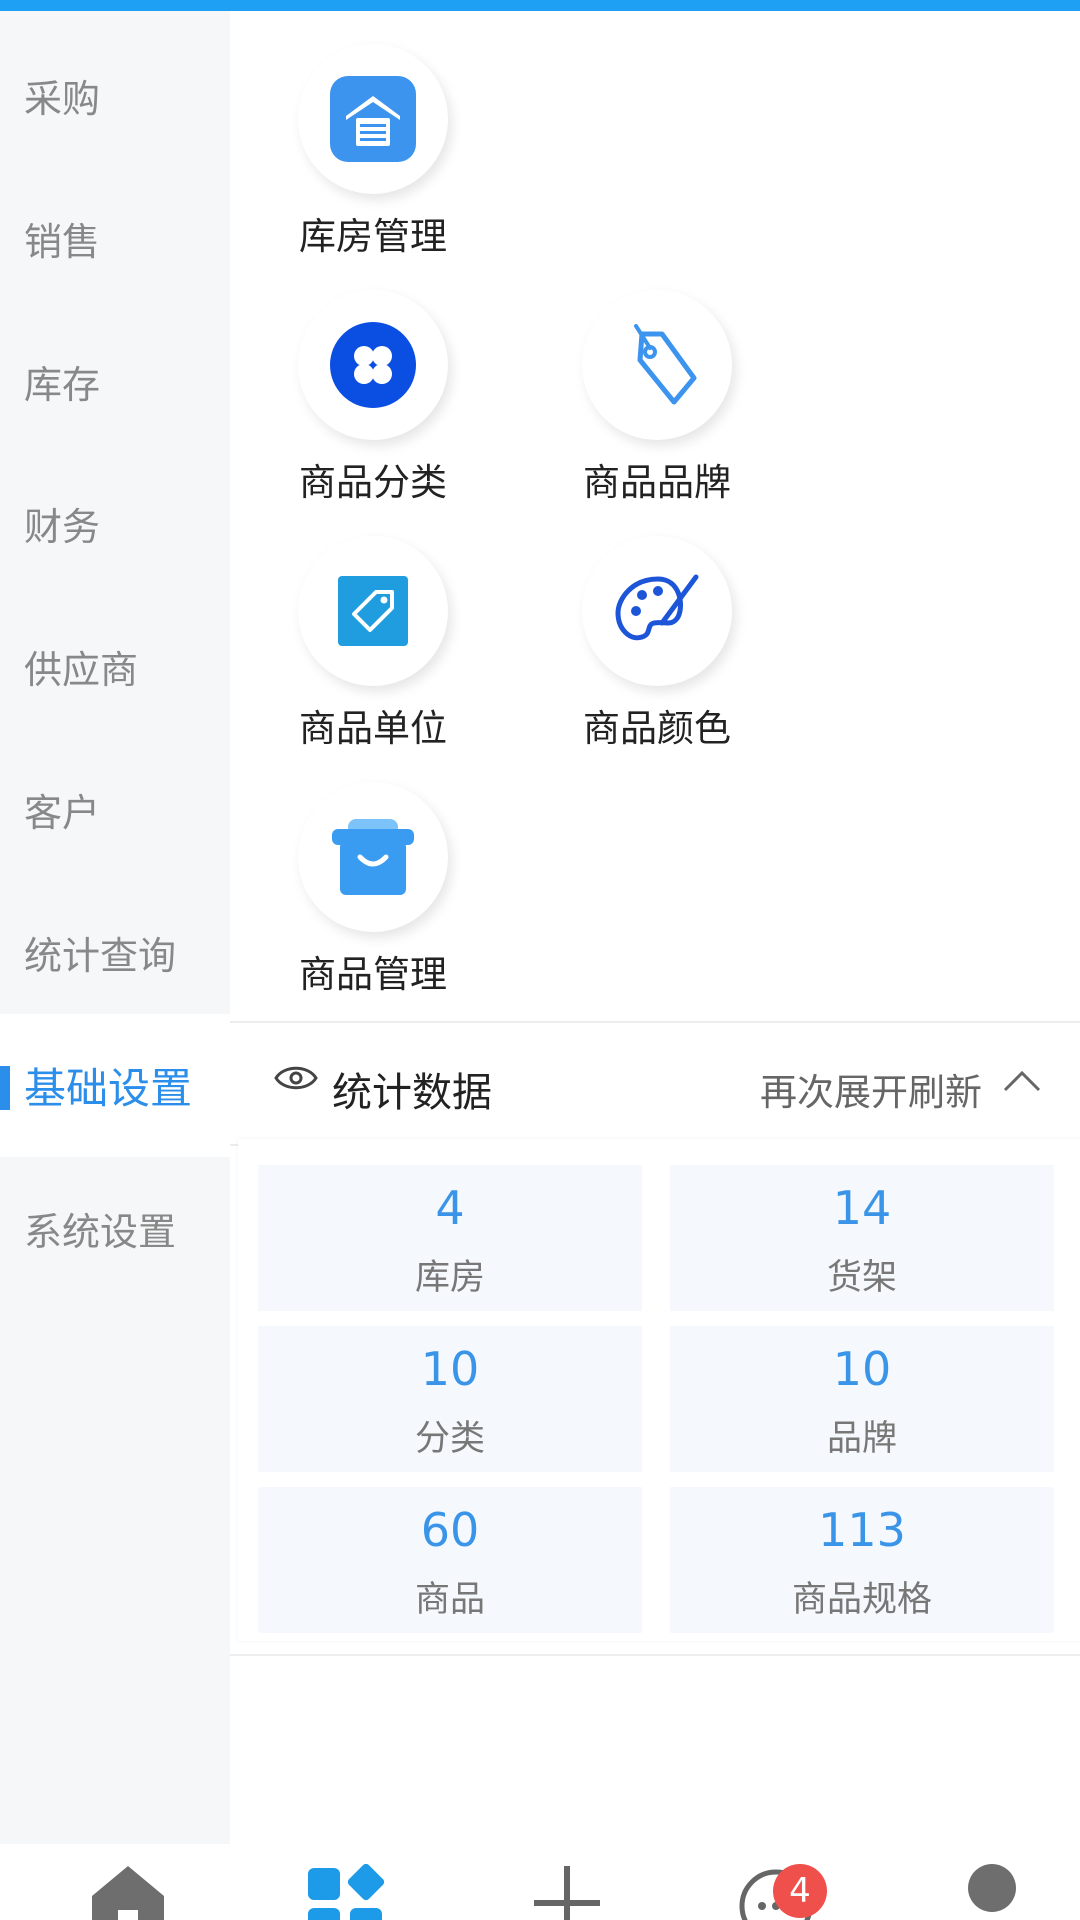 This screenshot has width=1080, height=1920. What do you see at coordinates (373, 974) in the screenshot?
I see `tile-label: 商品管理` at bounding box center [373, 974].